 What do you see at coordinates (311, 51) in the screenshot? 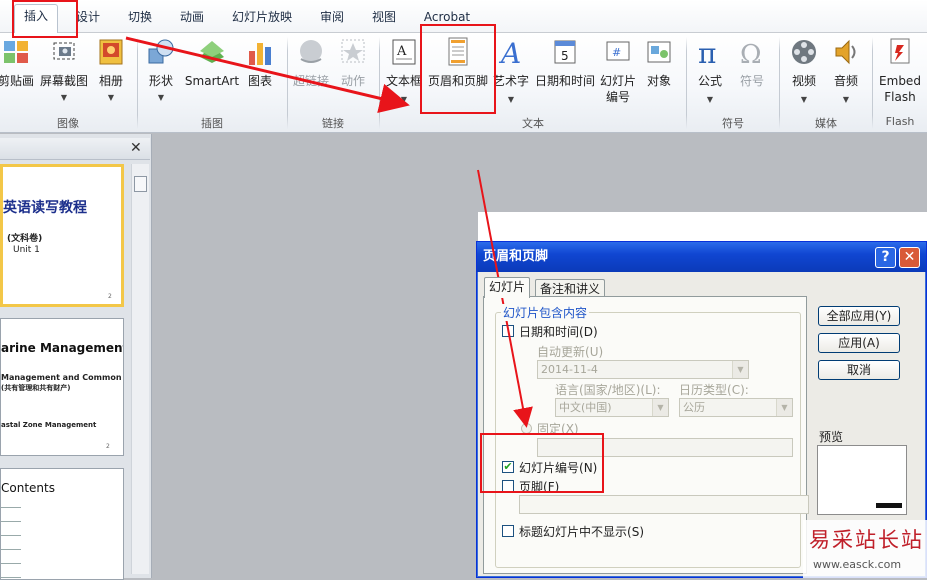
I see `hyperlink-globe-icon` at bounding box center [311, 51].